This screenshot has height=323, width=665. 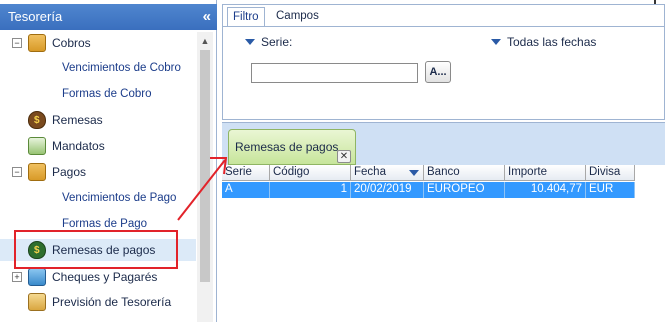 I want to click on column-header-divisa: Divisa, so click(x=610, y=173).